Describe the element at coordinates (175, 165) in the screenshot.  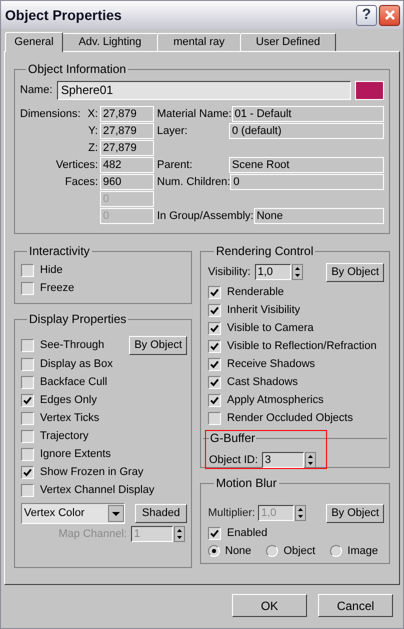
I see `field-label: Parent:` at that location.